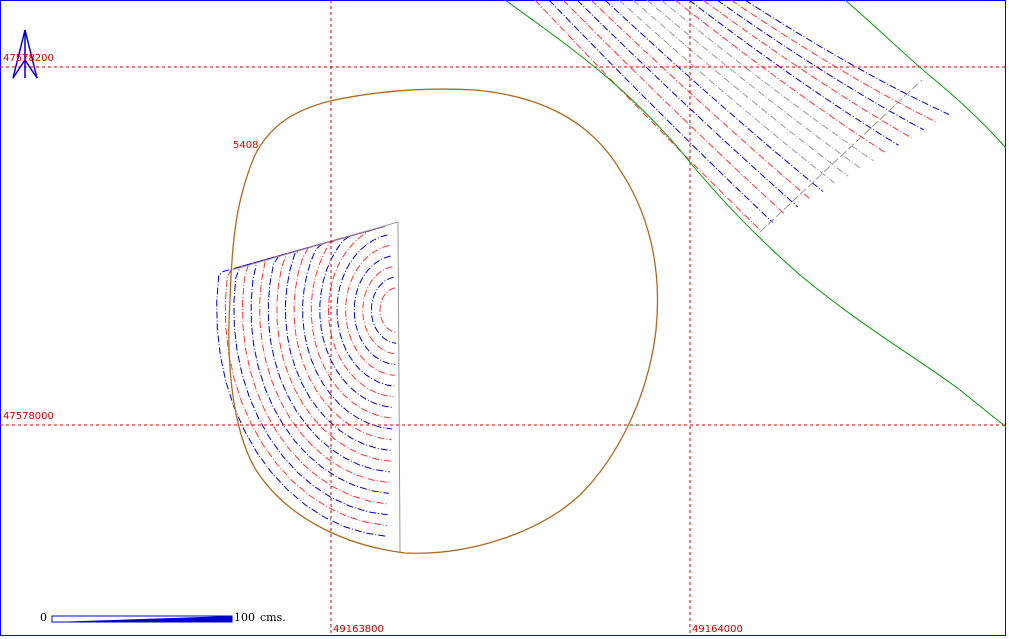 This screenshot has height=639, width=1009. I want to click on northing-label-47578000: 47578000, so click(28, 416).